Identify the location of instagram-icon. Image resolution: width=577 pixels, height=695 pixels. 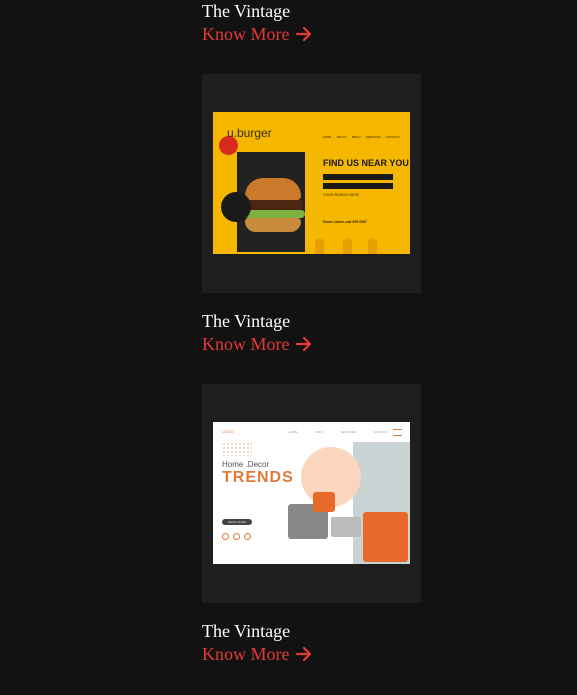
(247, 536).